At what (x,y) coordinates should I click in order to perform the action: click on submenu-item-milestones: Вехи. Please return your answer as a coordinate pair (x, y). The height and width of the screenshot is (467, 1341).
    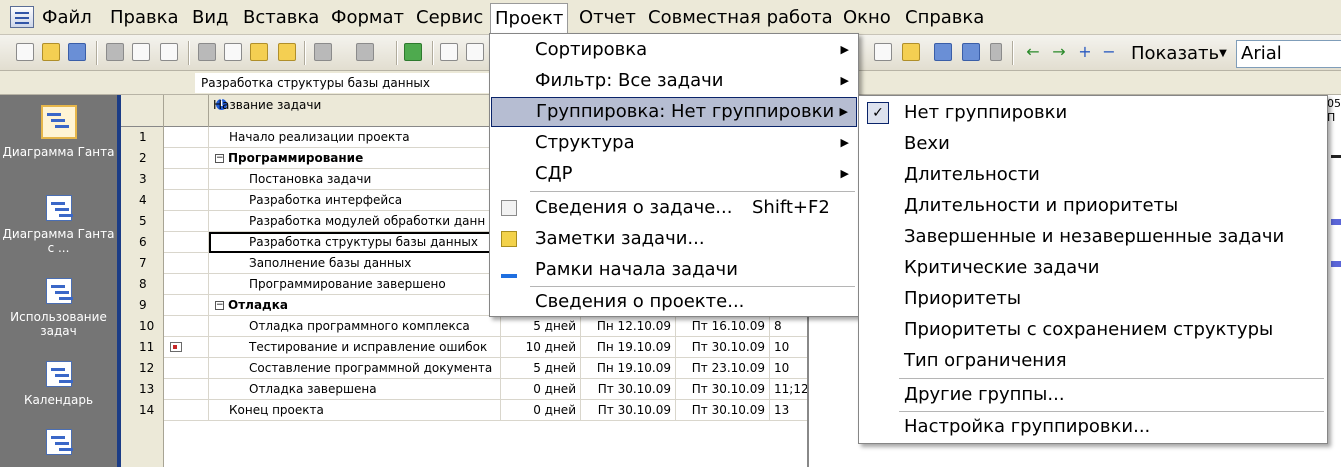
    Looking at the image, I should click on (1093, 144).